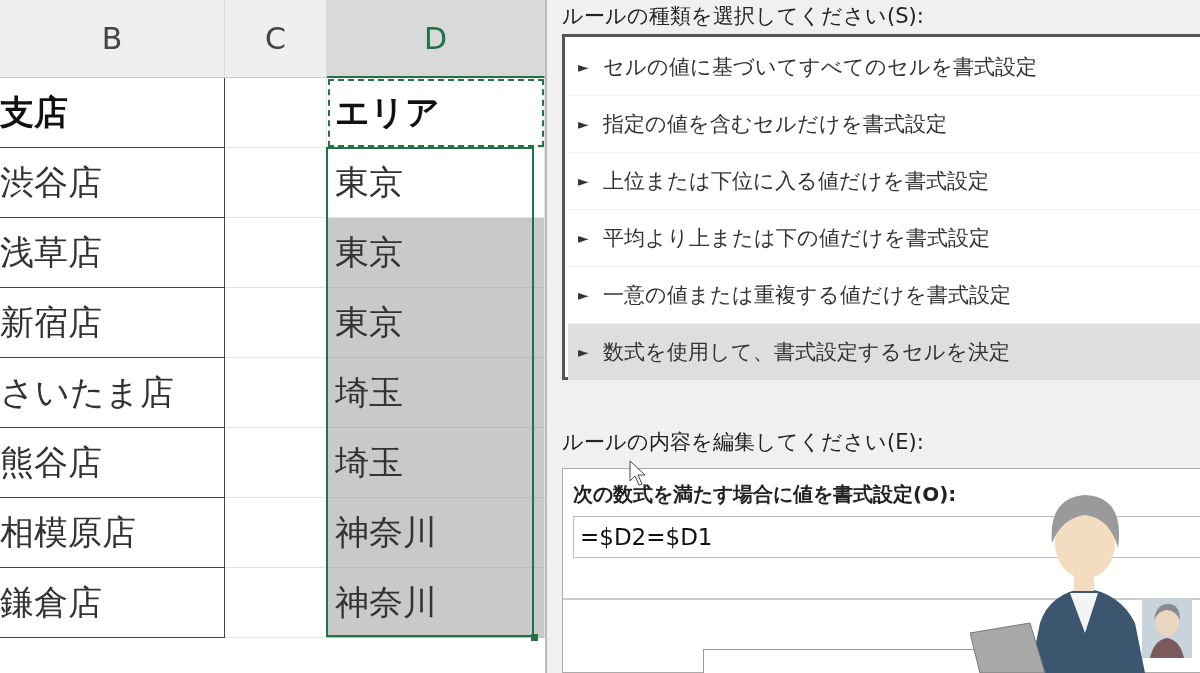  What do you see at coordinates (884, 238) in the screenshot?
I see `rule-type-item: ► 平均より上または下の値だけを書式設定` at bounding box center [884, 238].